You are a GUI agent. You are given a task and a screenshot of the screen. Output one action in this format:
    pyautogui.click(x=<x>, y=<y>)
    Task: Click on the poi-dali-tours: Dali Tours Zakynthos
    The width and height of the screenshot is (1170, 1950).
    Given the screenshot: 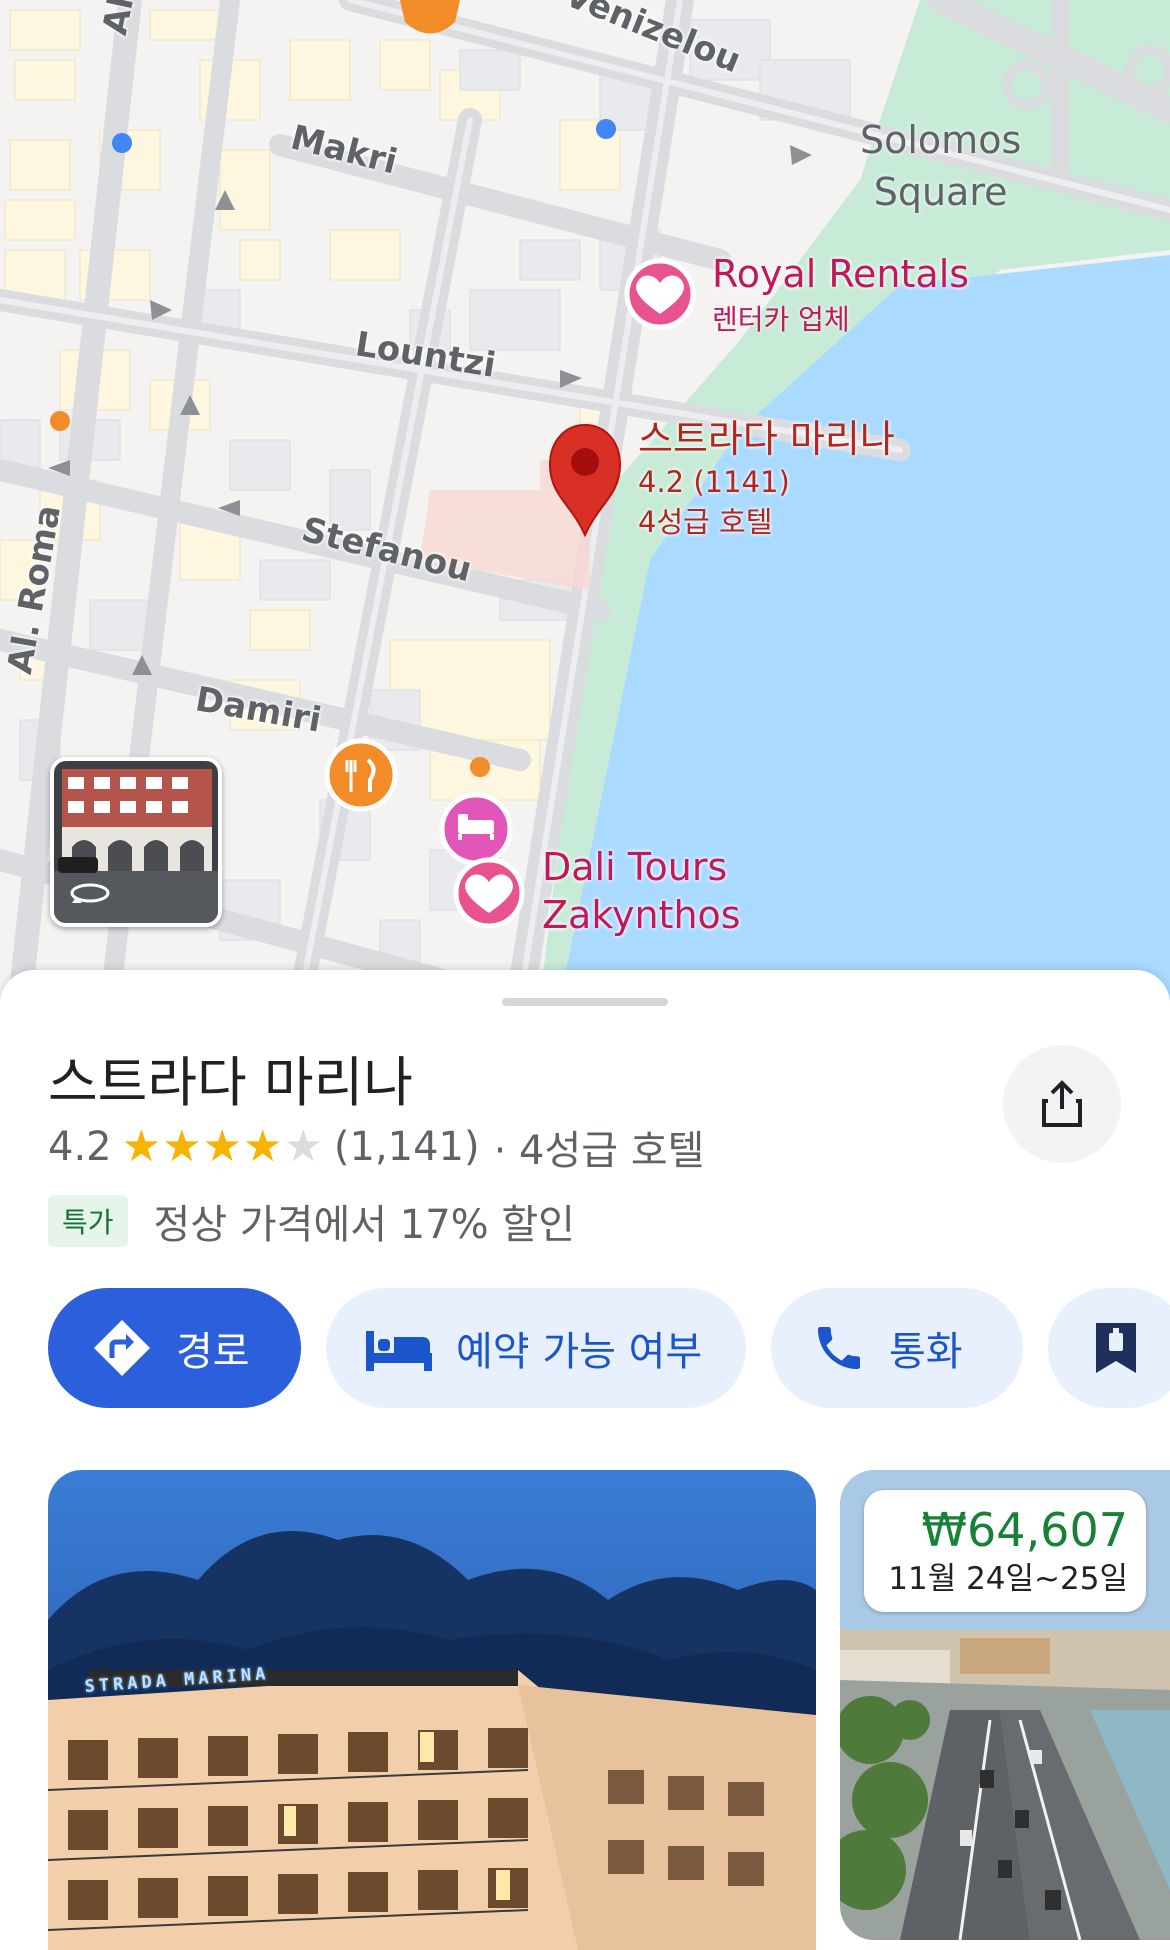 What is the action you would take?
    pyautogui.click(x=641, y=891)
    